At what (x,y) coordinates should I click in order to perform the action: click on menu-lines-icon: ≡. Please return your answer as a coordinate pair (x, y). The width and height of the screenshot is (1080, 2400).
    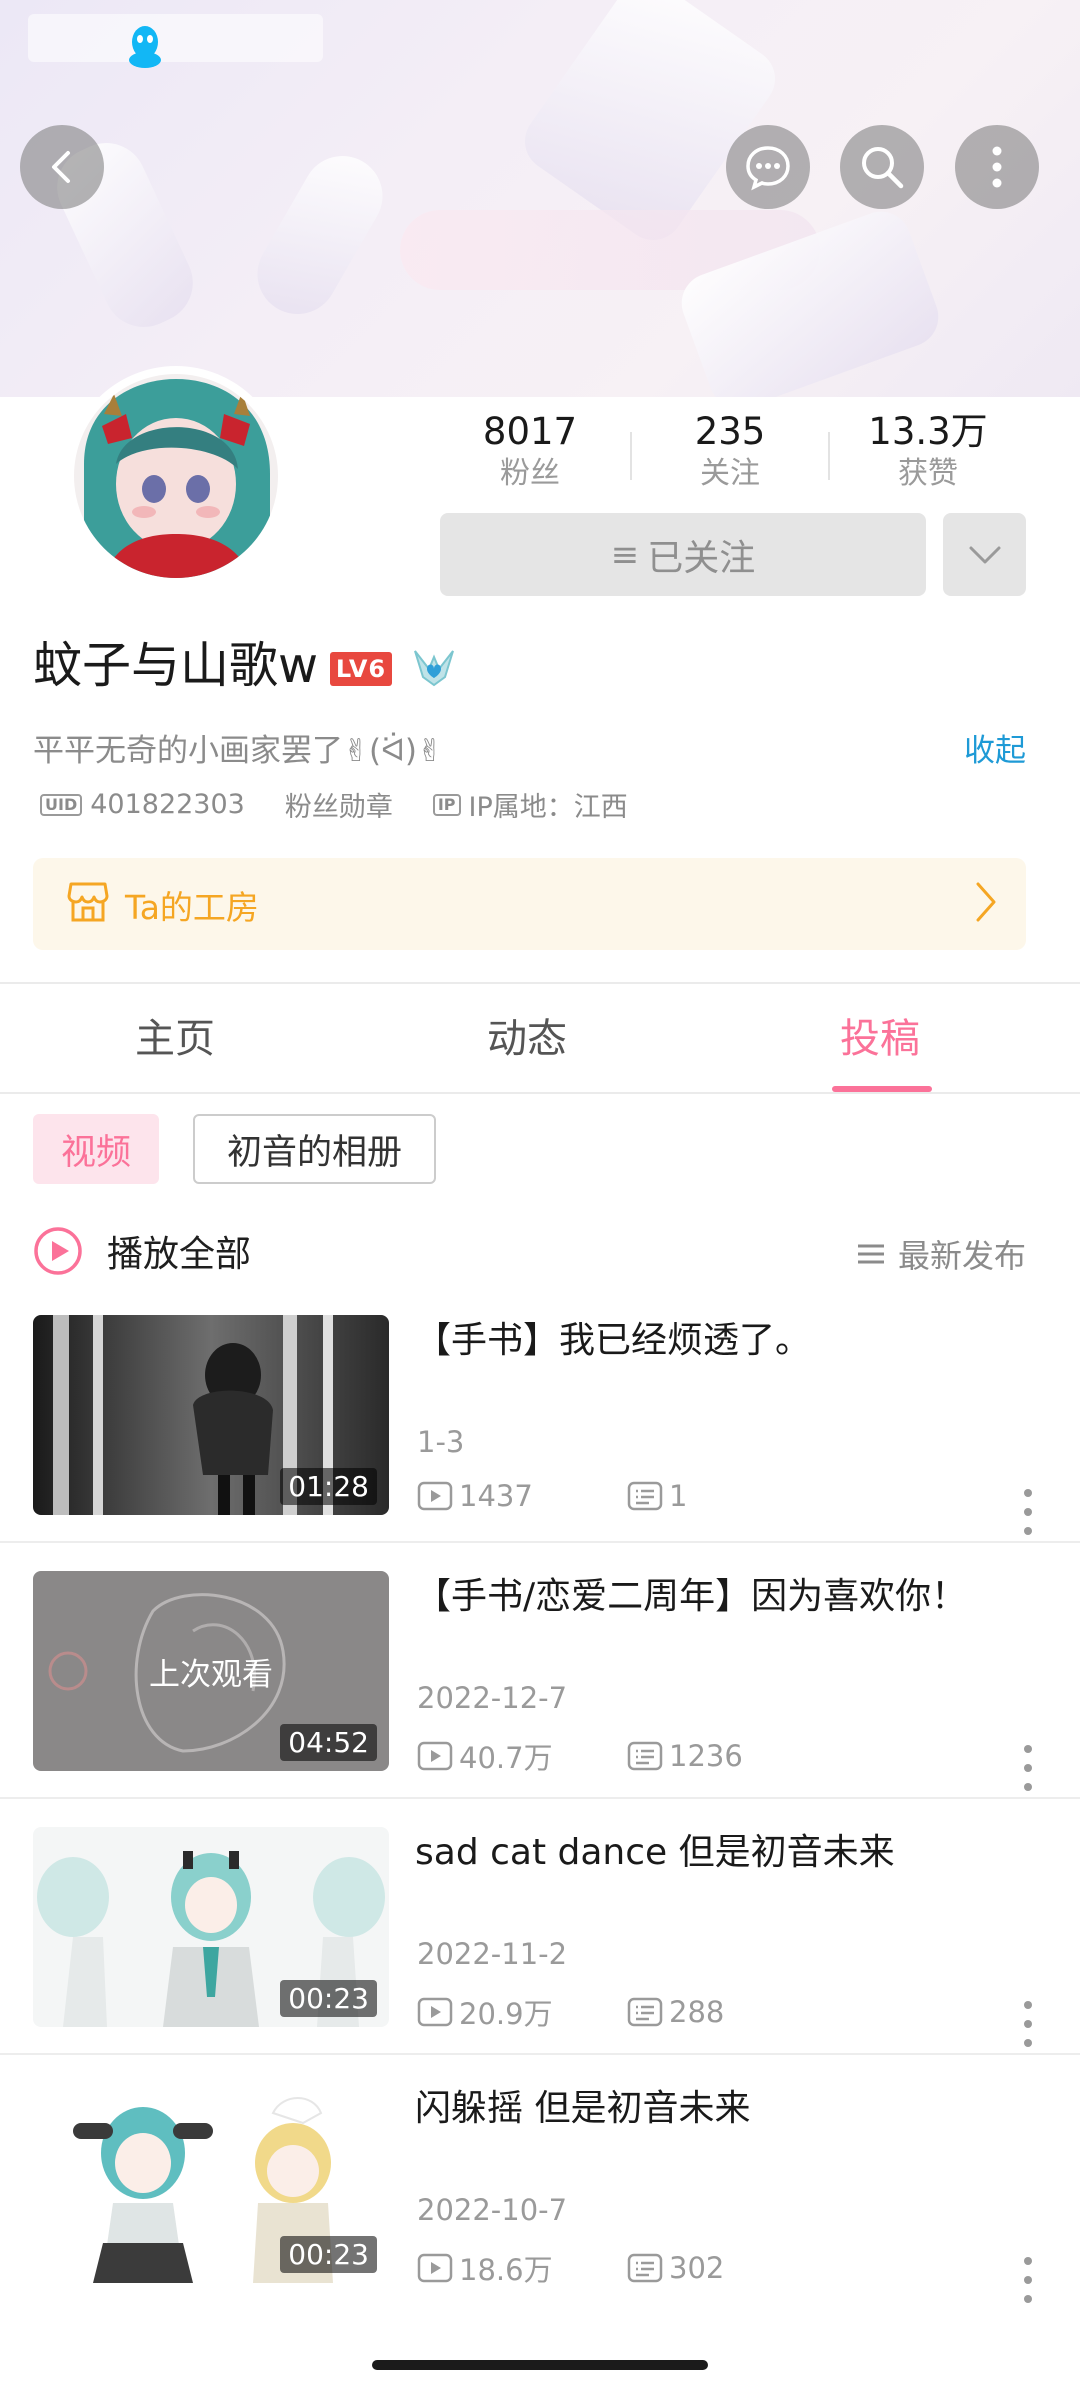
    Looking at the image, I should click on (625, 554).